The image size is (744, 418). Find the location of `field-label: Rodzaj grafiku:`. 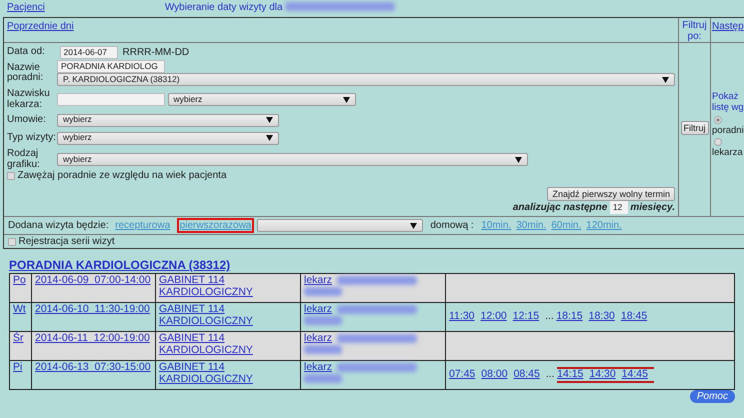

field-label: Rodzaj grafiku: is located at coordinates (24, 159).